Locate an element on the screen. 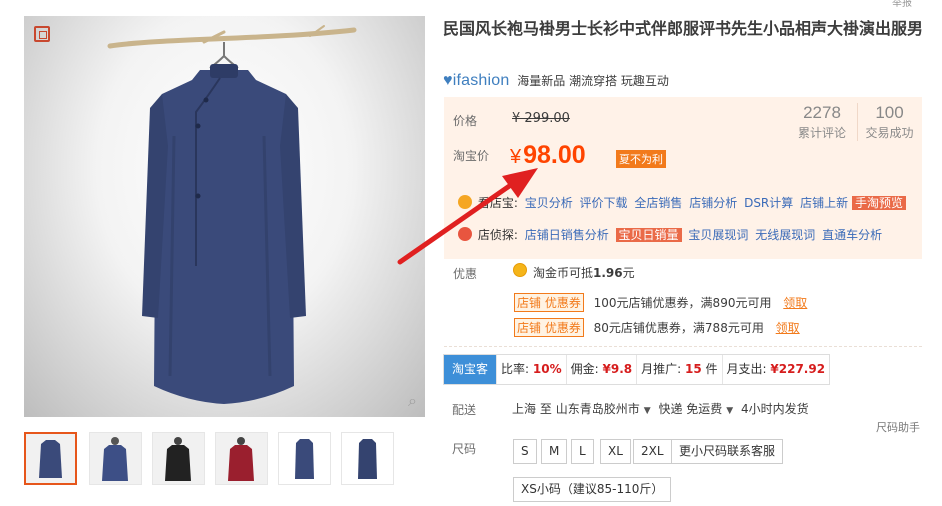  tool-link: 全店销售 is located at coordinates (658, 203).